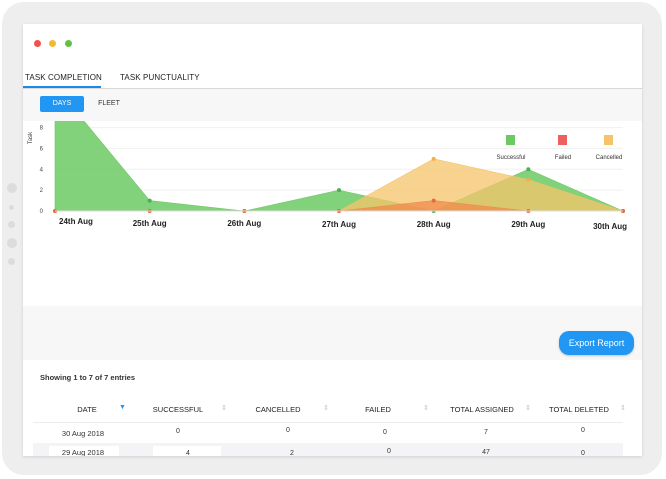  What do you see at coordinates (486, 452) in the screenshot?
I see `cell-total-assigned: 47` at bounding box center [486, 452].